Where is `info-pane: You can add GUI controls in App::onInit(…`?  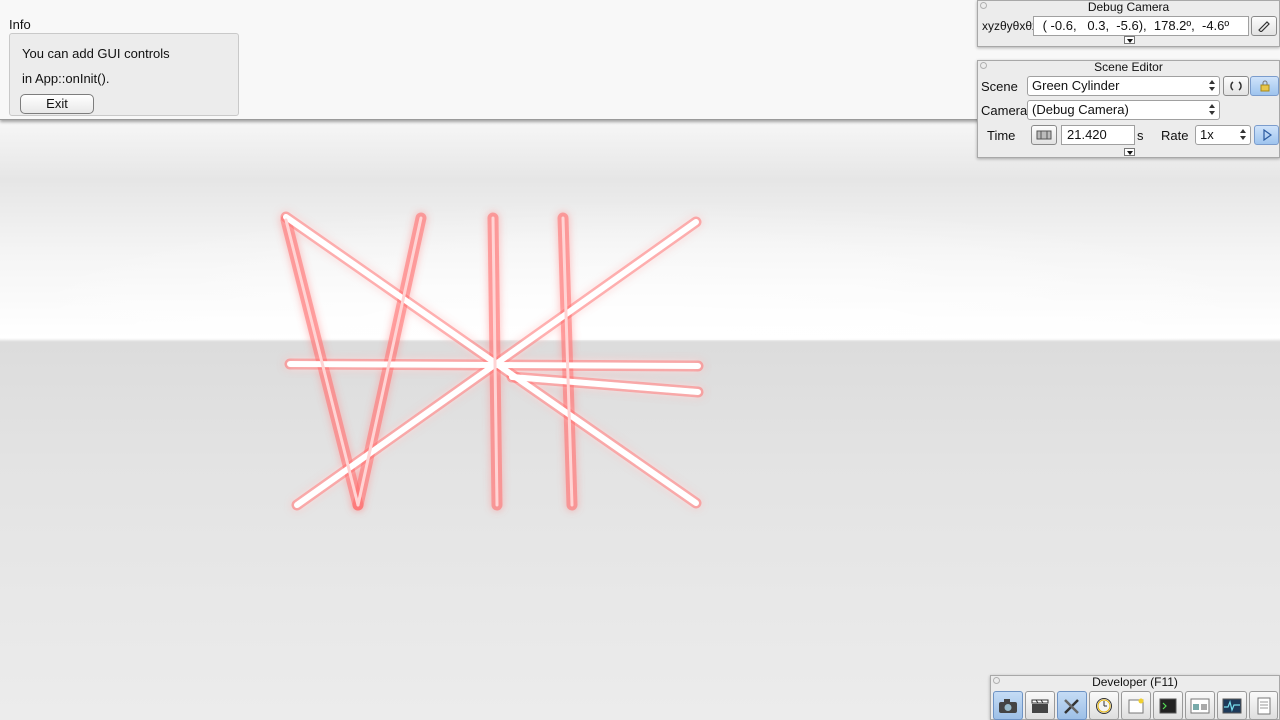 info-pane: You can add GUI controls in App::onInit(… is located at coordinates (124, 74).